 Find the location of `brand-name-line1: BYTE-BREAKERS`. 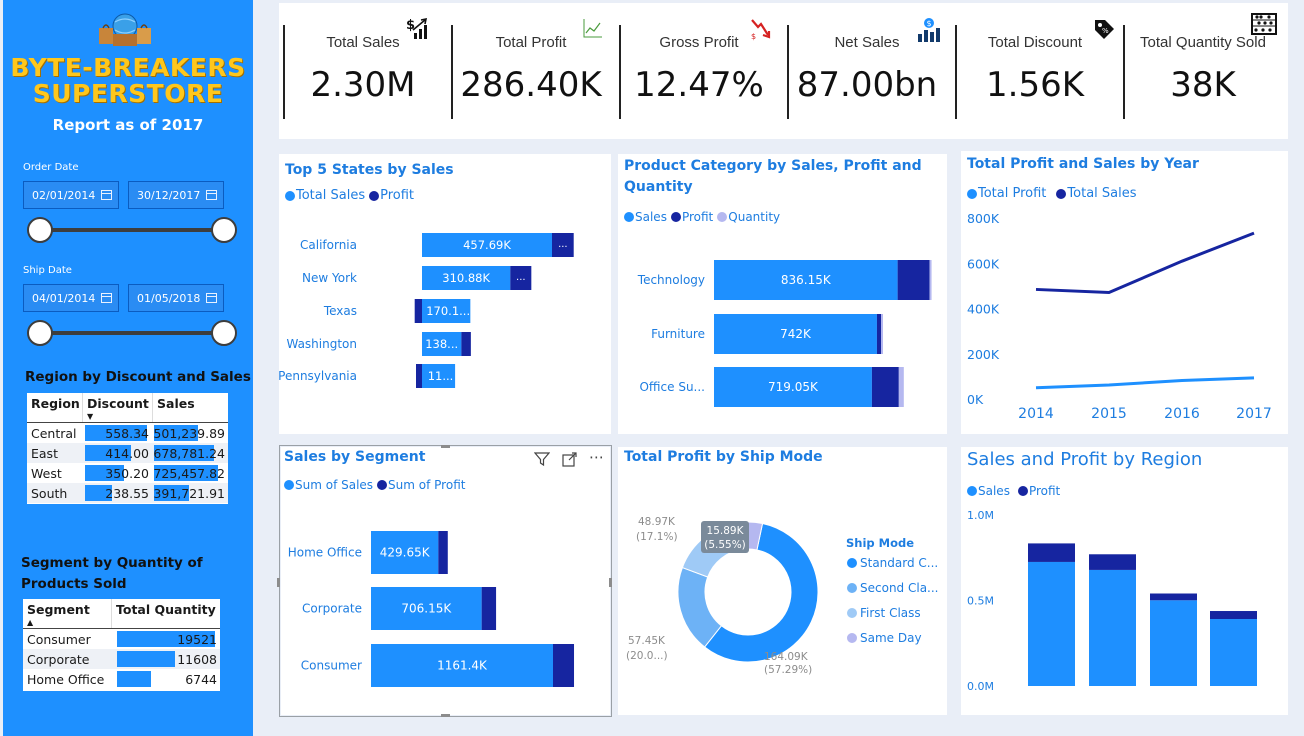

brand-name-line1: BYTE-BREAKERS is located at coordinates (128, 67).